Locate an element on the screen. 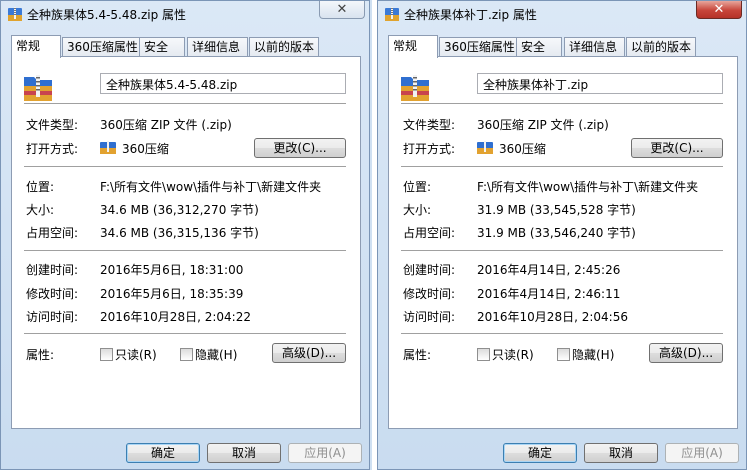  accessed-value: 2016年10月28日, 2:04:22 is located at coordinates (175, 317).